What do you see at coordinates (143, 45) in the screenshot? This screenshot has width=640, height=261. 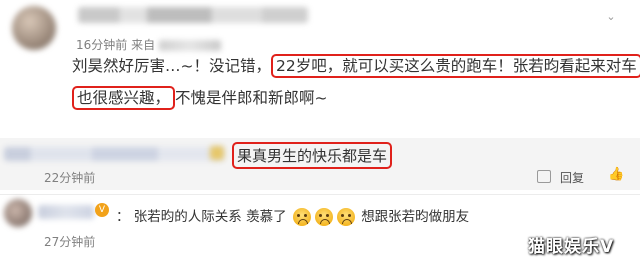 I see `source-prefix: 来自` at bounding box center [143, 45].